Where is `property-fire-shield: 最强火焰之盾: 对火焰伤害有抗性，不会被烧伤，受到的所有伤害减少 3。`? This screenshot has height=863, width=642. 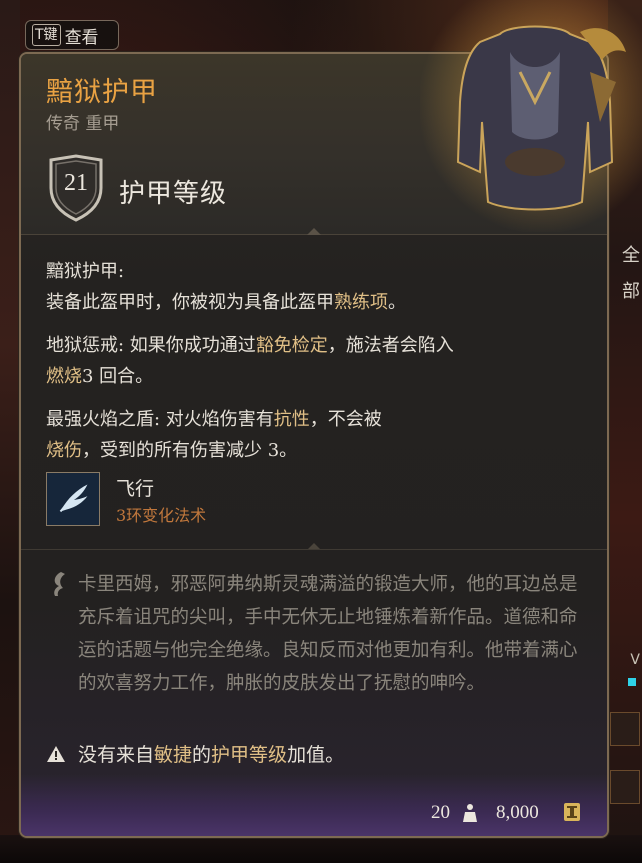 property-fire-shield: 最强火焰之盾: 对火焰伤害有抗性，不会被烧伤，受到的所有伤害减少 3。 is located at coordinates (316, 435).